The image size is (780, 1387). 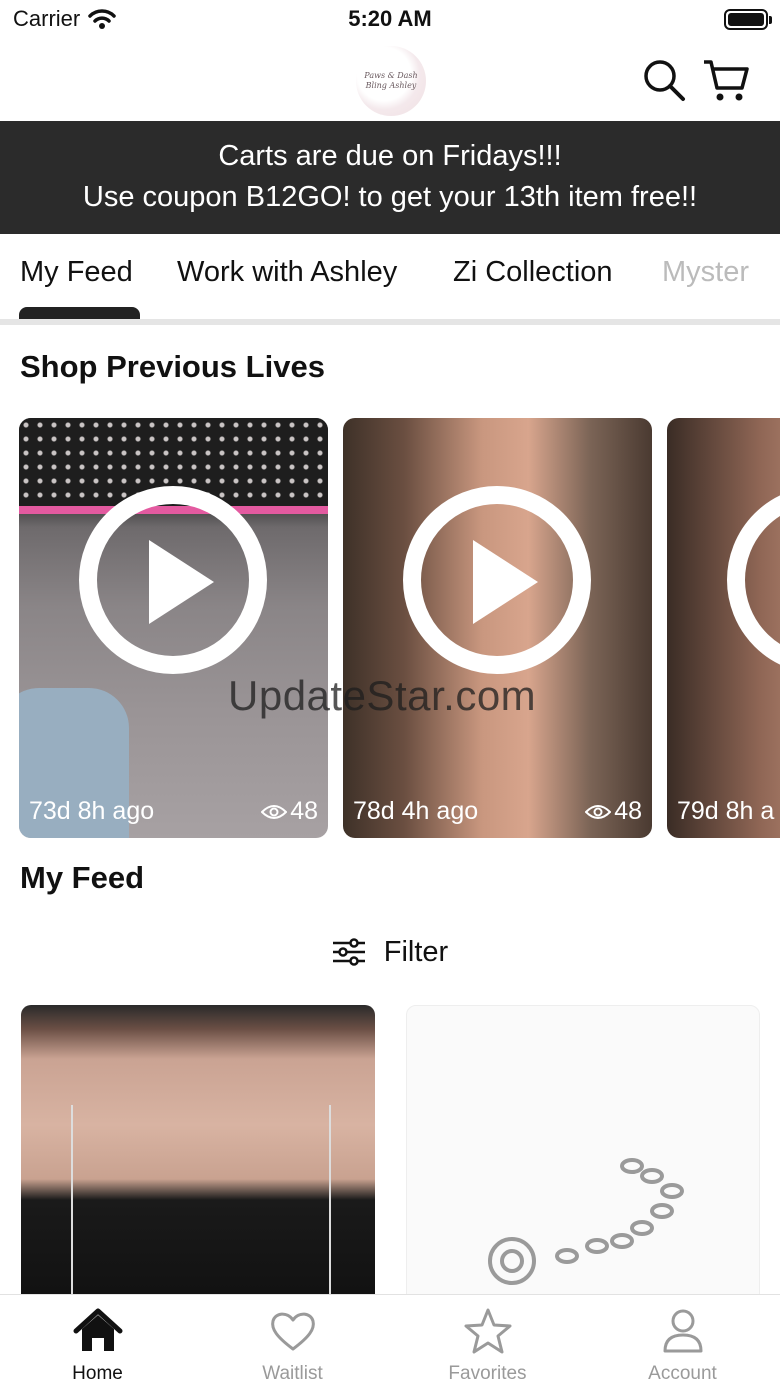 What do you see at coordinates (416, 951) in the screenshot?
I see `filter-label: Filter` at bounding box center [416, 951].